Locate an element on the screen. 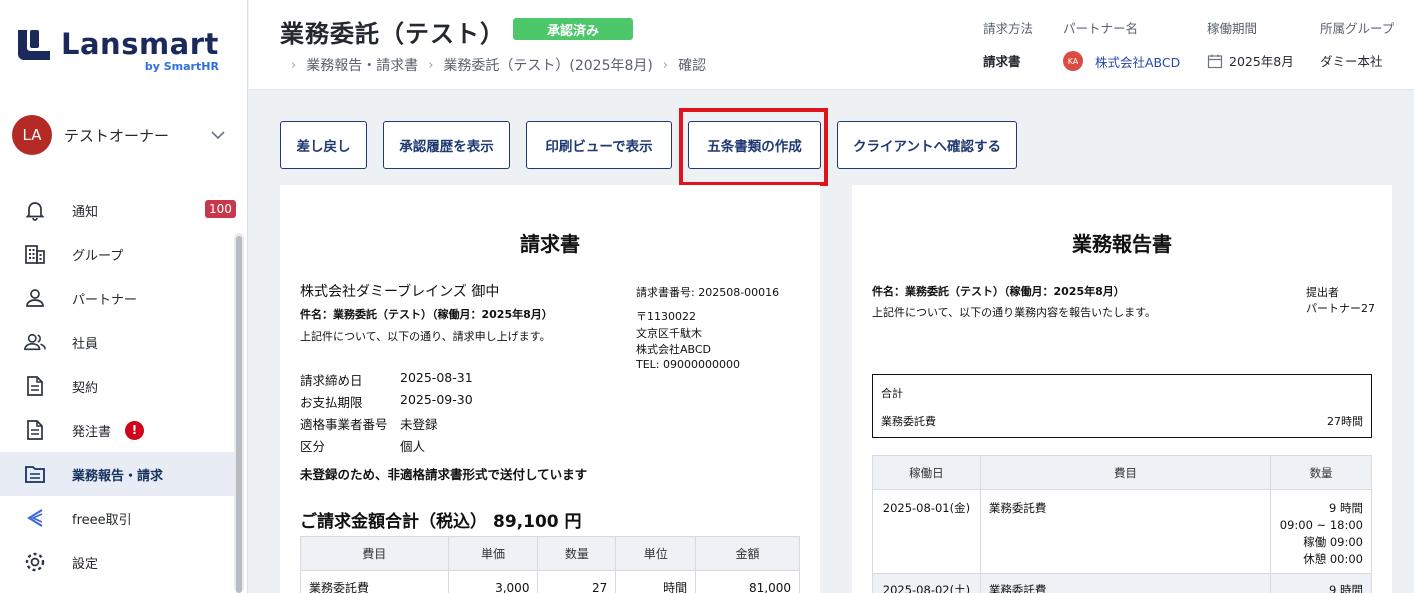  invoice-tel: TEL: 09000000000 is located at coordinates (688, 364).